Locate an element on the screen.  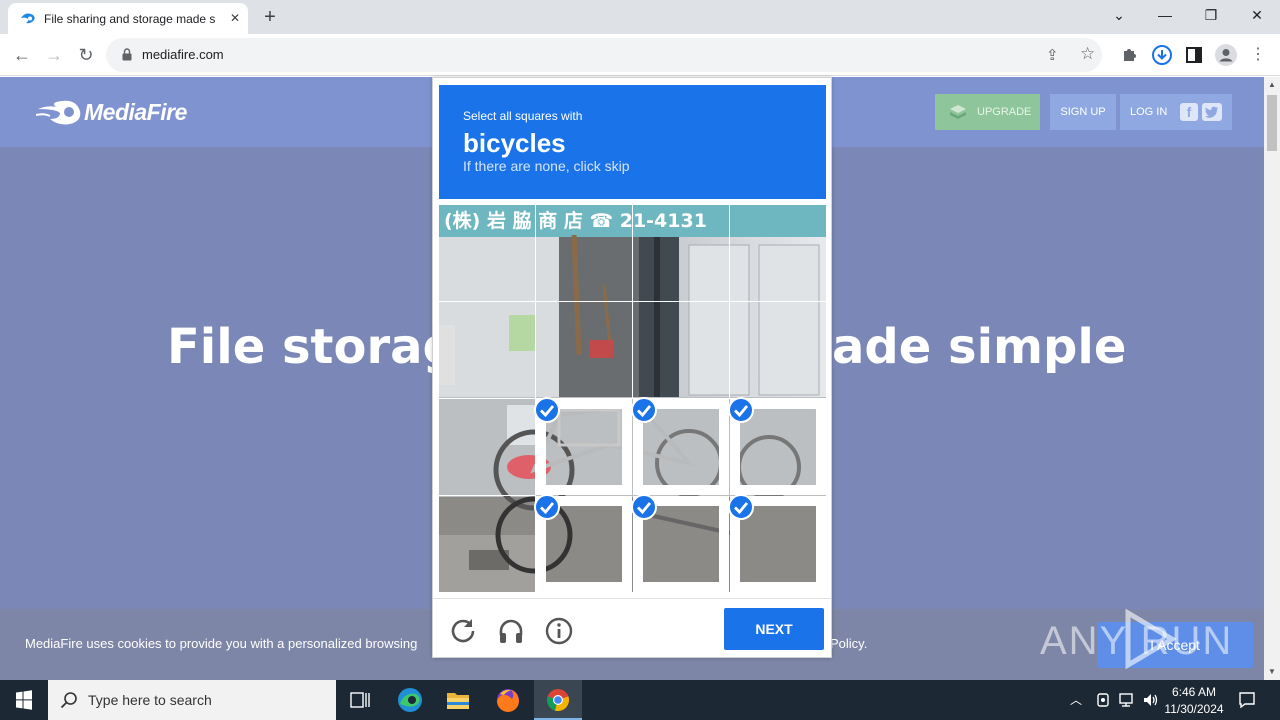
profile-avatar-icon is located at coordinates (1226, 55).